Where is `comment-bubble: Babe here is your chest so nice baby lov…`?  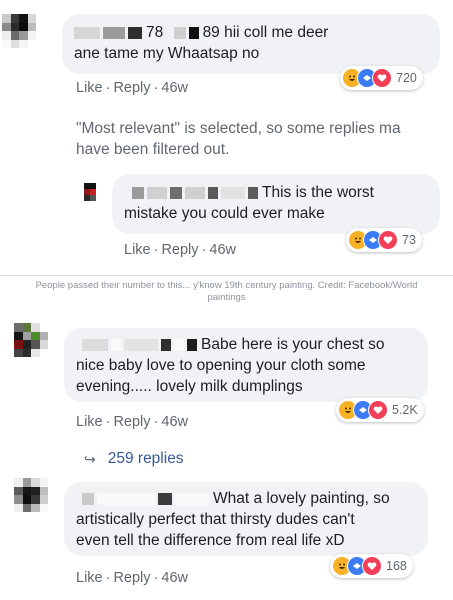 comment-bubble: Babe here is your chest so nice baby lov… is located at coordinates (246, 365).